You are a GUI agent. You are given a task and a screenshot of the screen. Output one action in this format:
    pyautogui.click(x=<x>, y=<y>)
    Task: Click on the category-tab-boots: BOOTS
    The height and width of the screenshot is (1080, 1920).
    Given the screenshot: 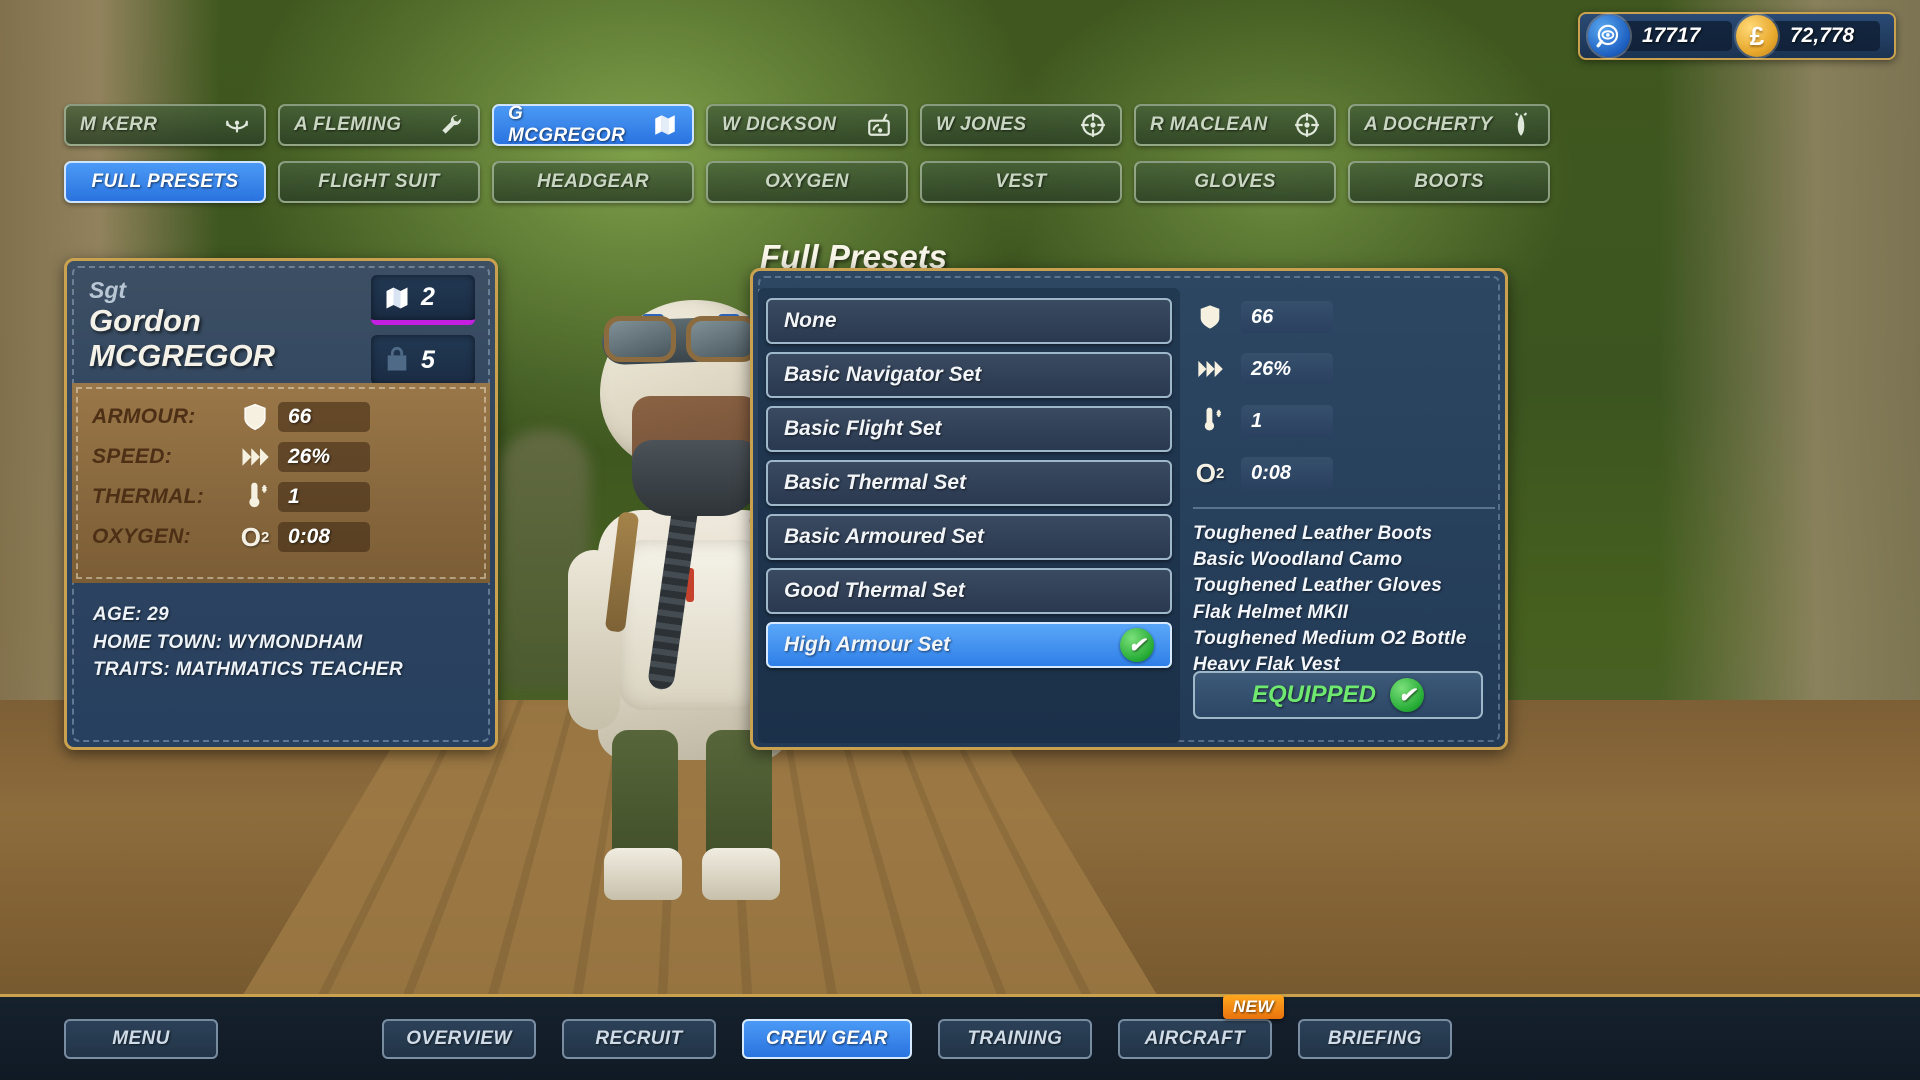 What is the action you would take?
    pyautogui.click(x=1449, y=182)
    